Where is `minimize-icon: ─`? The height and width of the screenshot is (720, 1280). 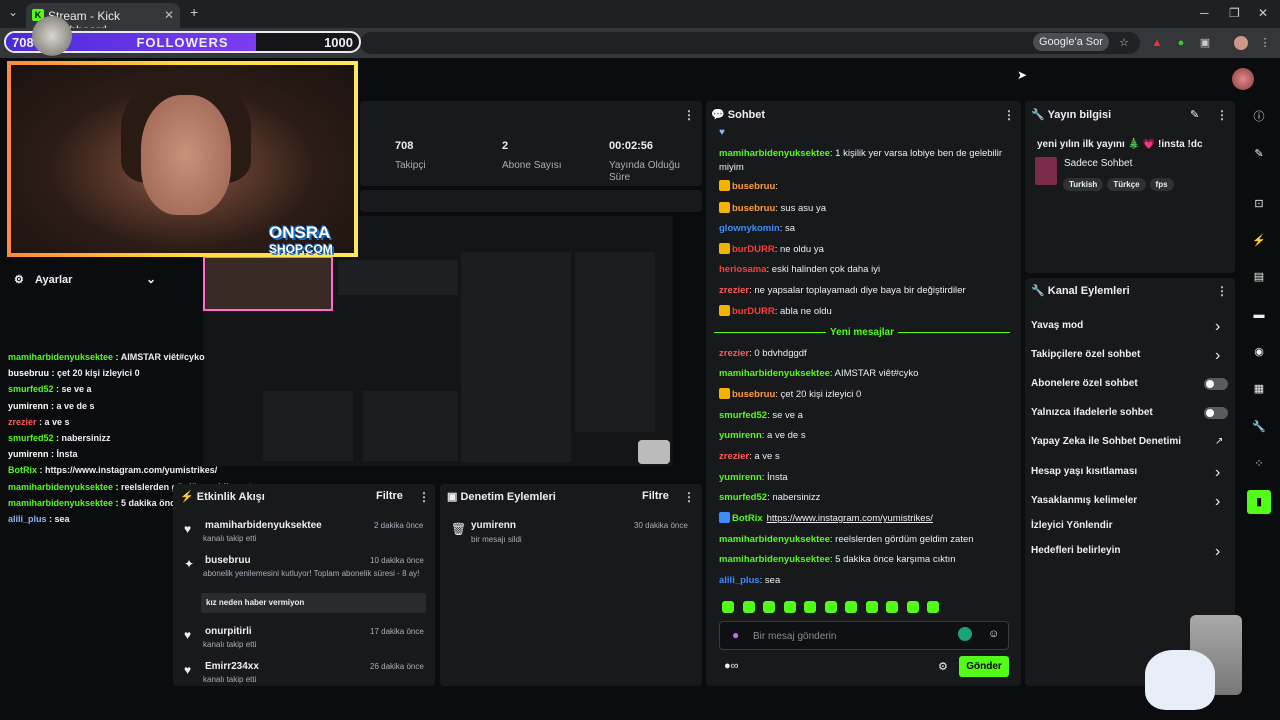
minimize-icon: ─ is located at coordinates (1204, 13).